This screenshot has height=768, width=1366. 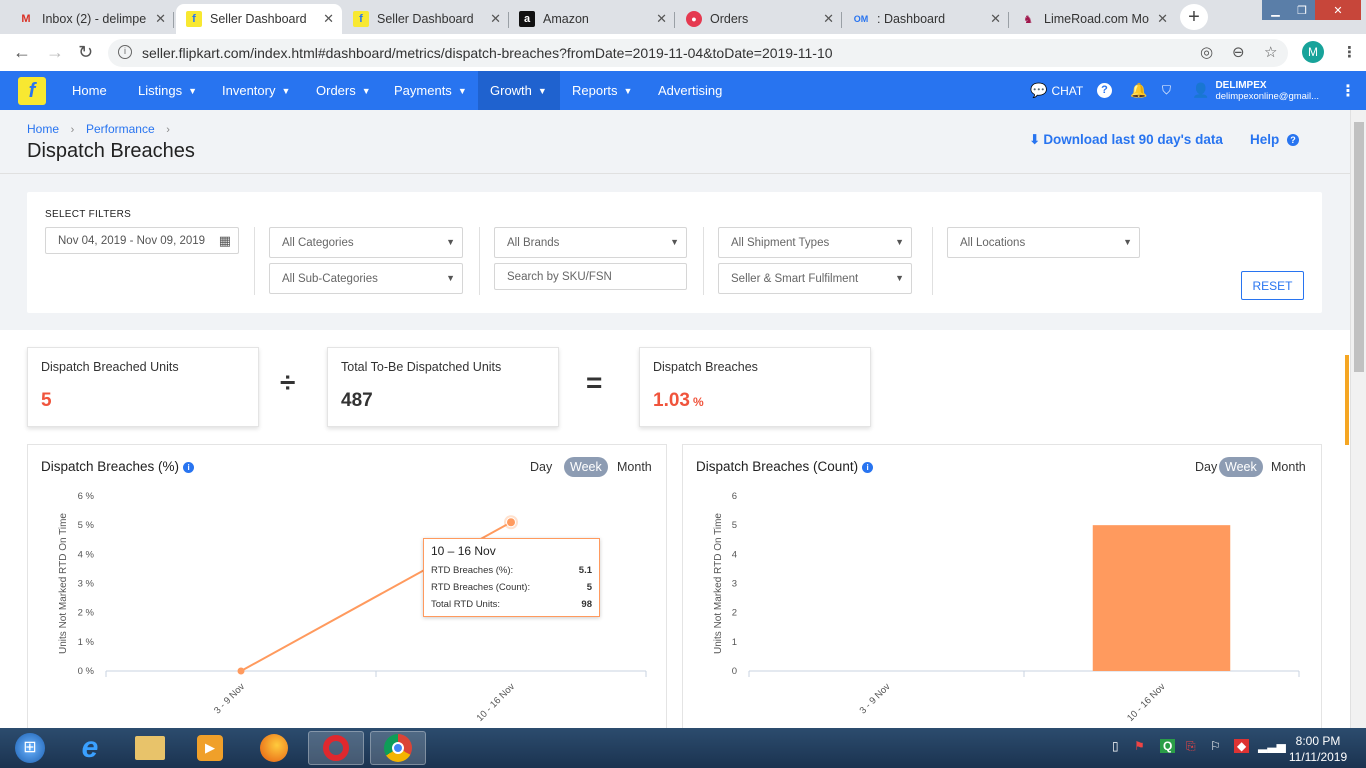 I want to click on nav-listings: Listings ▼, so click(x=167, y=90).